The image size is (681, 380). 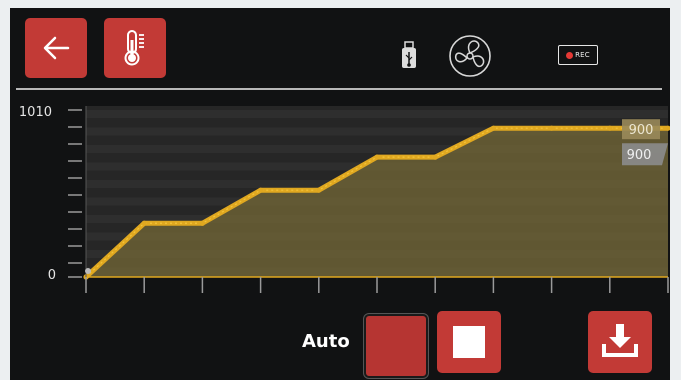 What do you see at coordinates (470, 56) in the screenshot?
I see `fan-icon` at bounding box center [470, 56].